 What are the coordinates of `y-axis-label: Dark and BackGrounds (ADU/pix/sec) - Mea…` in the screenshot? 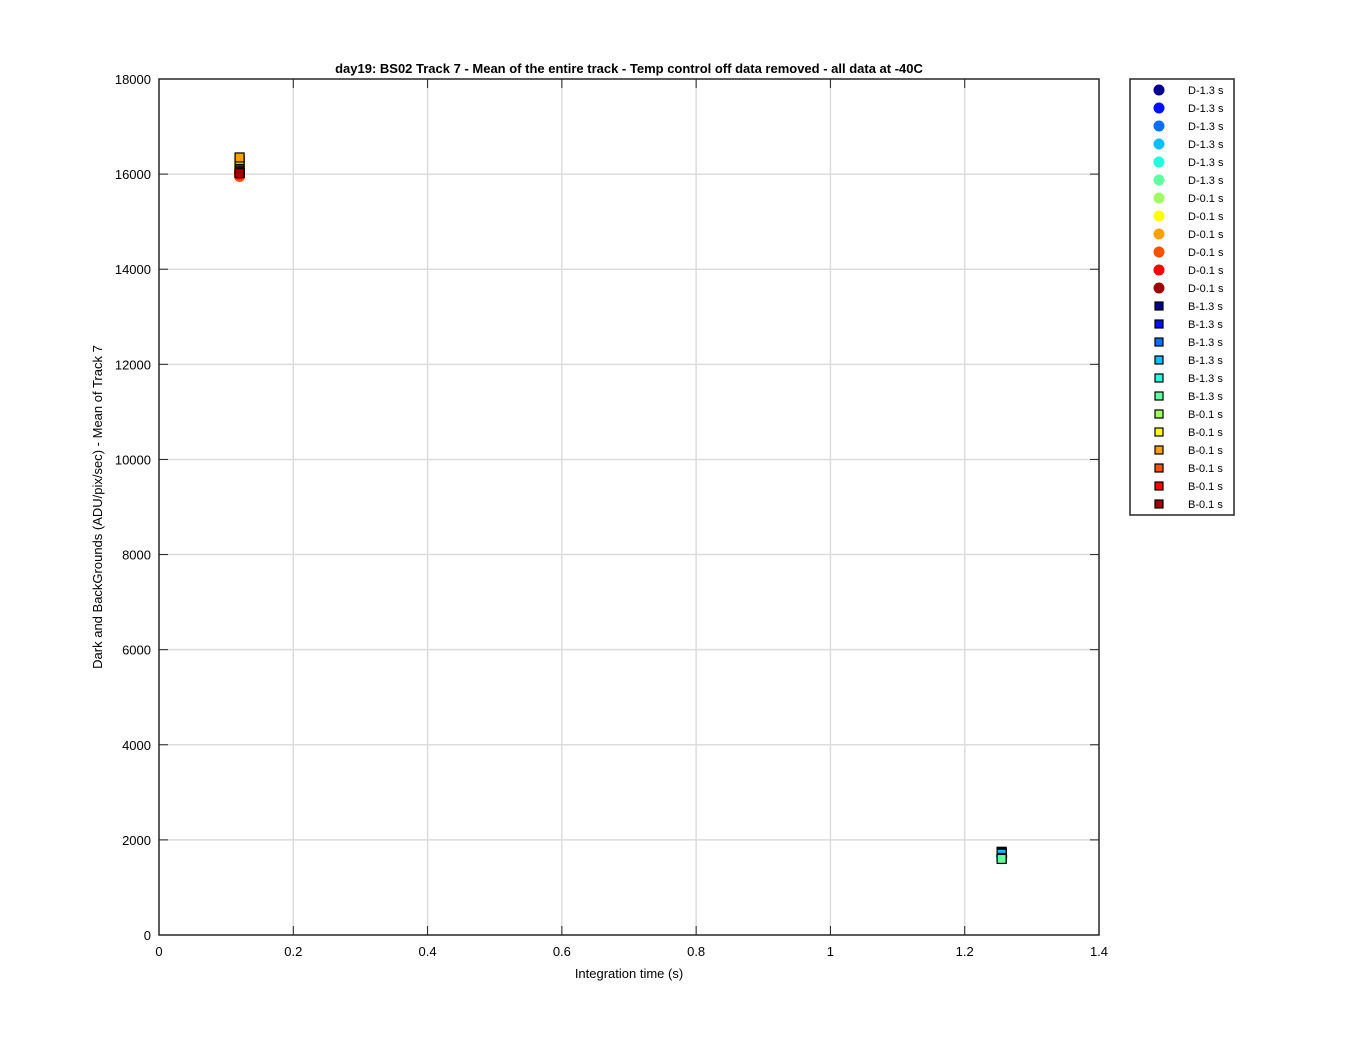 It's located at (97, 507).